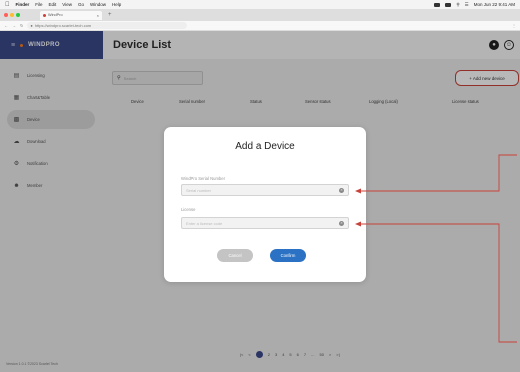  Describe the element at coordinates (23, 4) in the screenshot. I see `menu-finder: Finder` at that location.